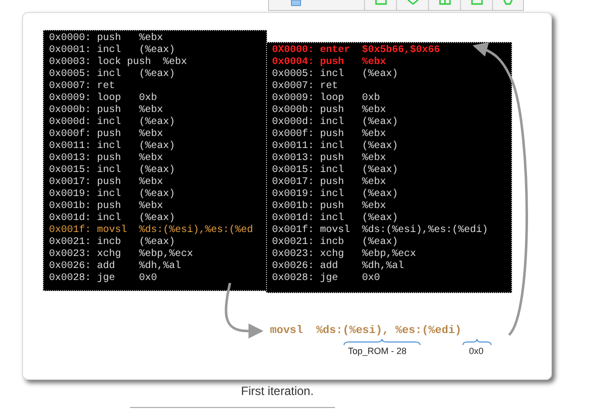 The image size is (591, 409). What do you see at coordinates (296, 3) in the screenshot?
I see `document-icon` at bounding box center [296, 3].